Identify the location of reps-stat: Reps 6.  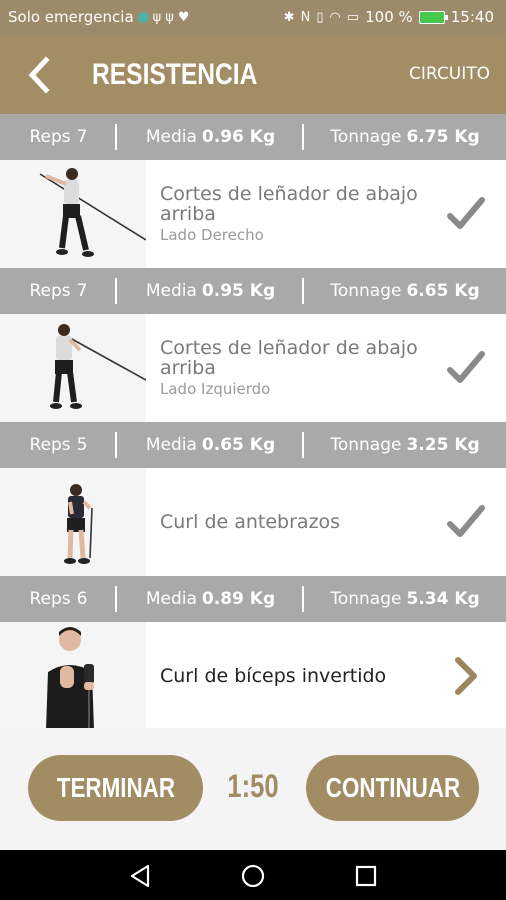
(58, 599).